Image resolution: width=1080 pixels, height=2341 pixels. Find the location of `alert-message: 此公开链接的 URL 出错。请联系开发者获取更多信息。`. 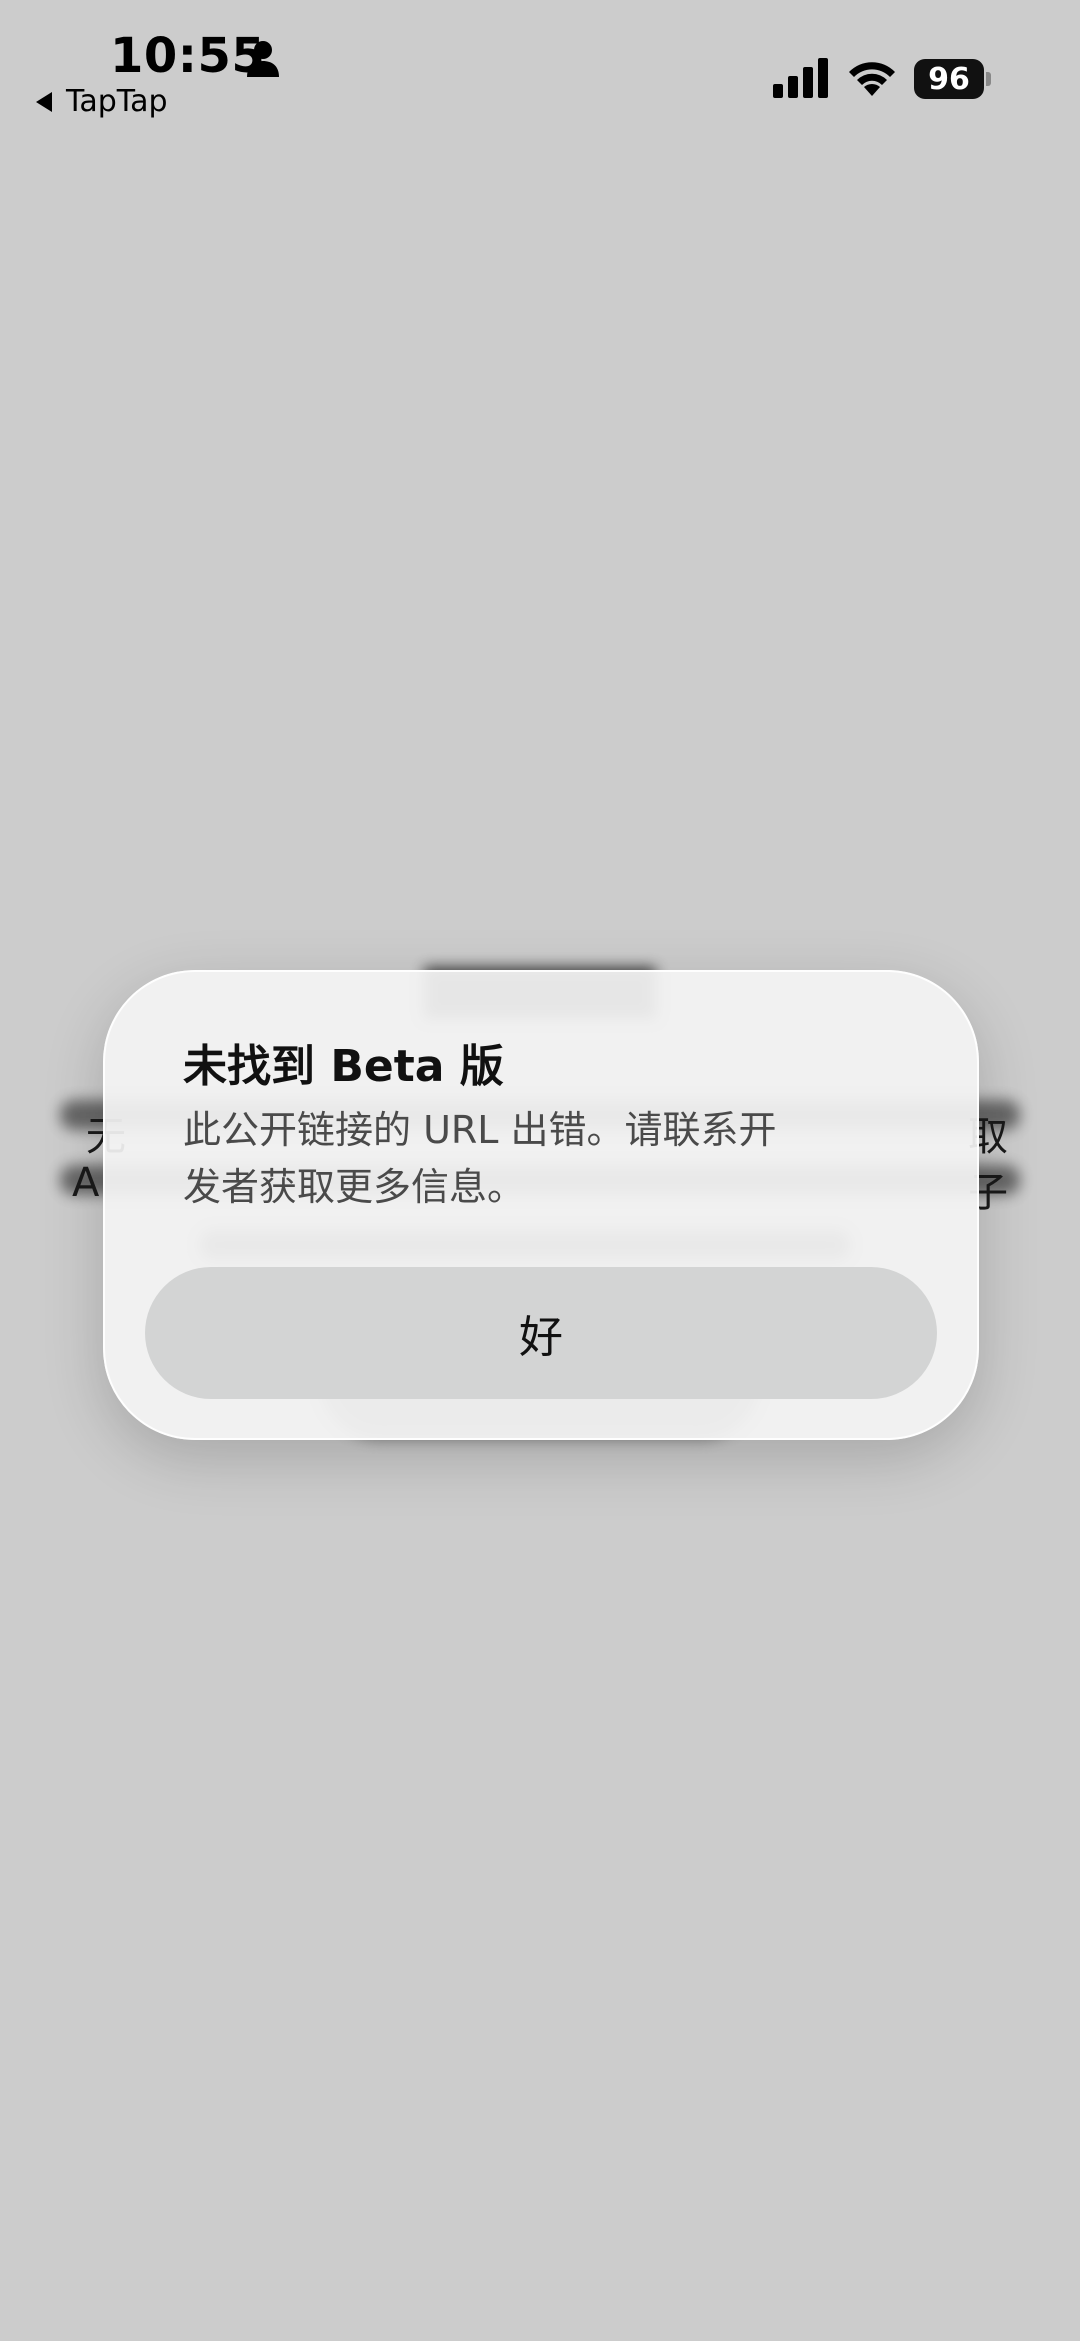

alert-message: 此公开链接的 URL 出错。请联系开发者获取更多信息。 is located at coordinates (480, 1158).